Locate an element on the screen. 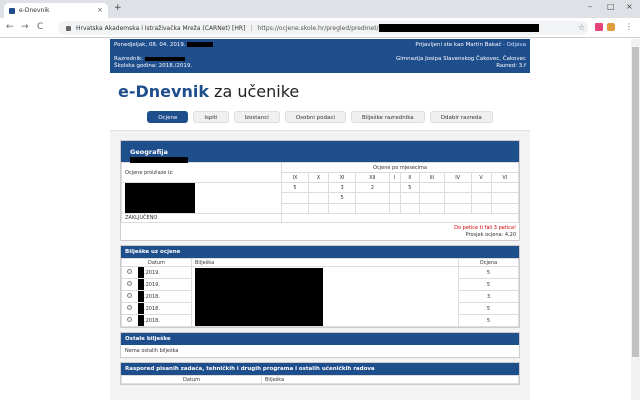 The height and width of the screenshot is (400, 640). col-note: Bilješka is located at coordinates (325, 262).